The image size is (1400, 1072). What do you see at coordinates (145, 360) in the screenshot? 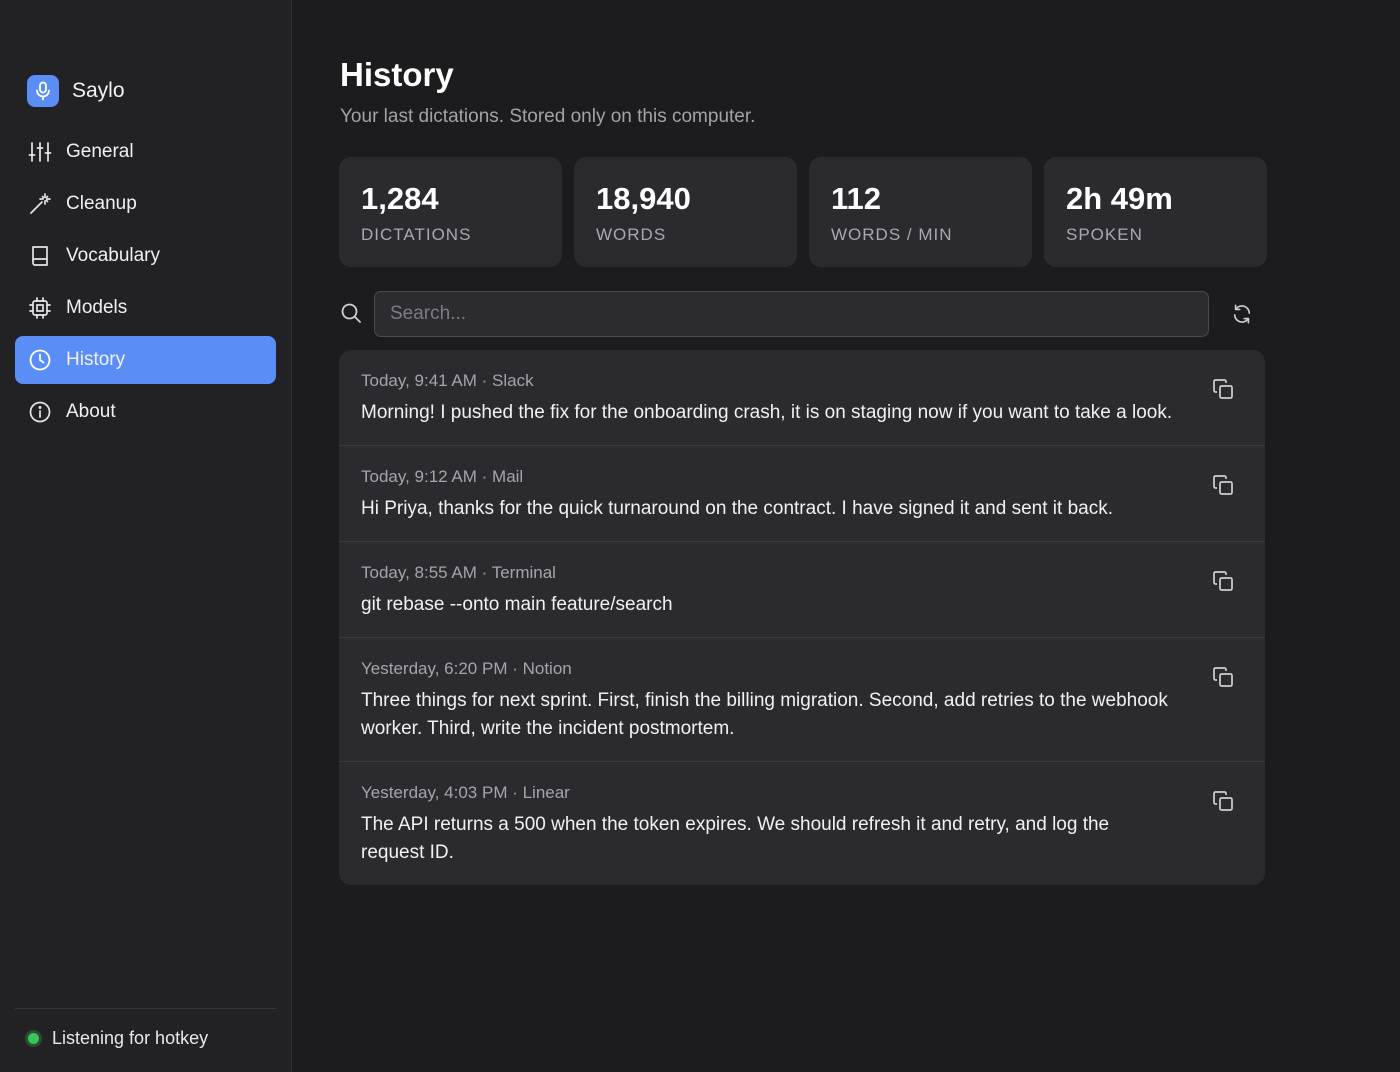
I see `sidebar-item-history: History` at bounding box center [145, 360].